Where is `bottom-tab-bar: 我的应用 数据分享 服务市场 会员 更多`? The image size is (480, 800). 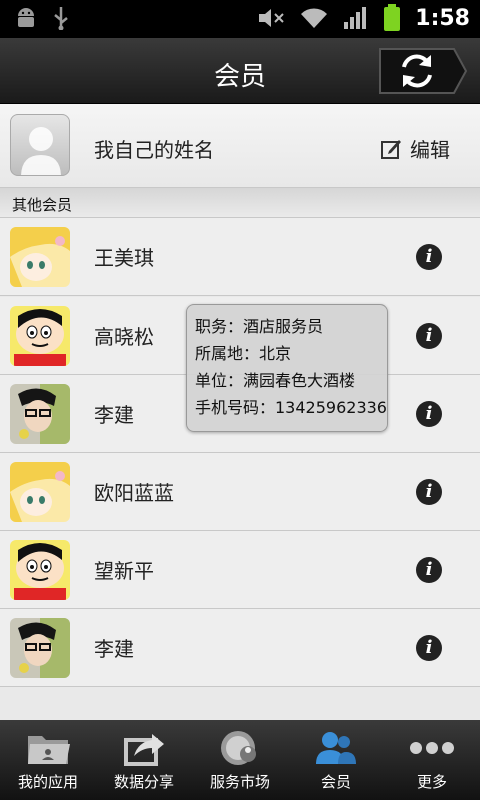
bottom-tab-bar: 我的应用 数据分享 服务市场 会员 更多 is located at coordinates (240, 760).